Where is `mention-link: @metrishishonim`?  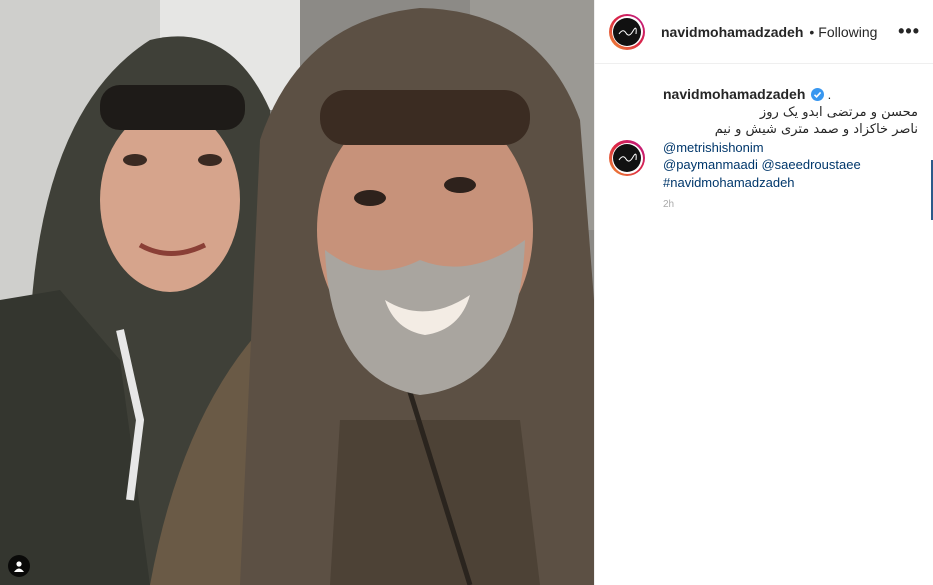 mention-link: @metrishishonim is located at coordinates (713, 147).